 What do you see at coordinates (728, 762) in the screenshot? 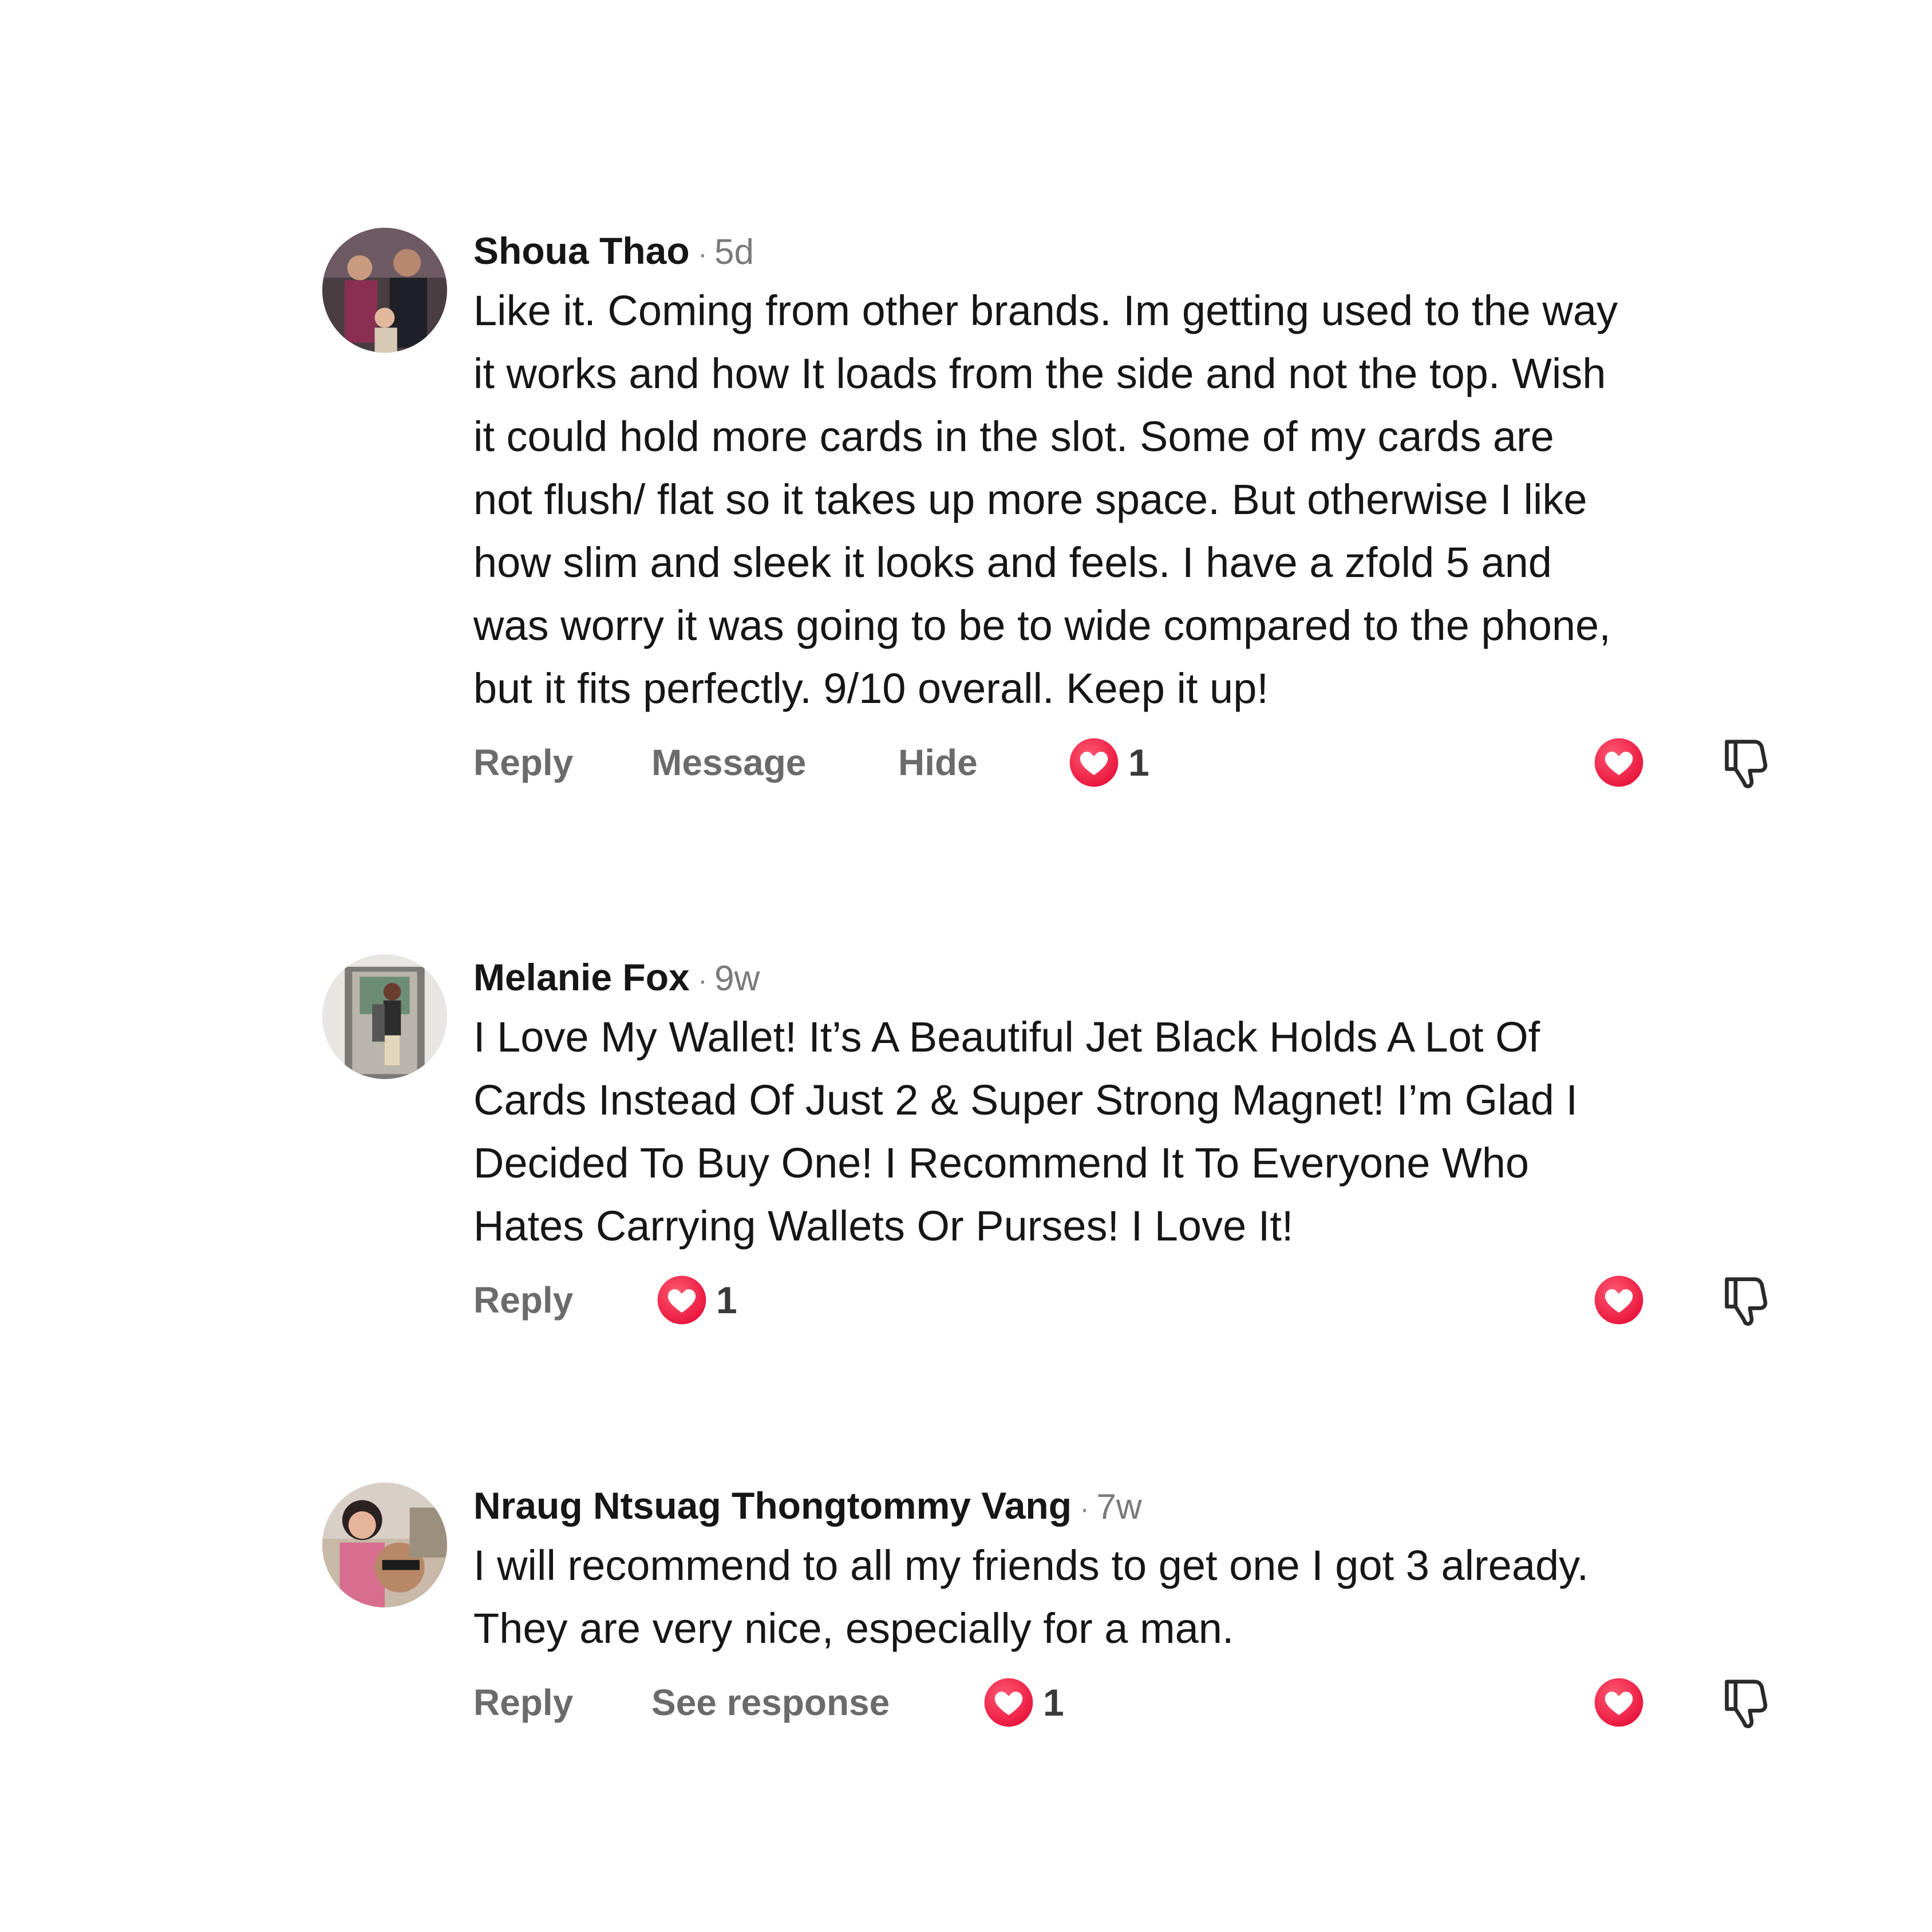
I see `message-button: Message` at bounding box center [728, 762].